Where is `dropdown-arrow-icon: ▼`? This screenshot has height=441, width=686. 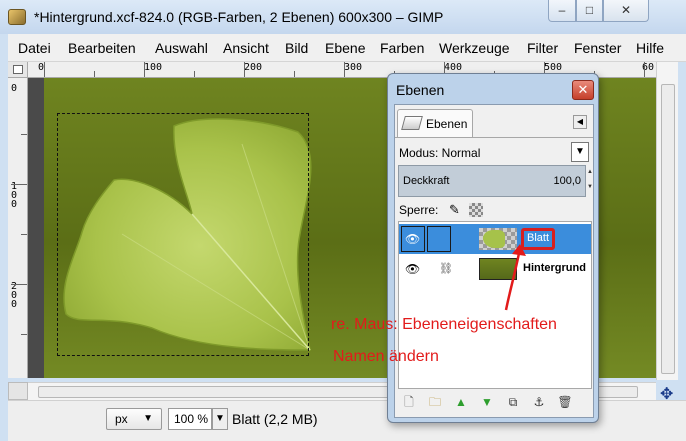 dropdown-arrow-icon: ▼ is located at coordinates (148, 418).